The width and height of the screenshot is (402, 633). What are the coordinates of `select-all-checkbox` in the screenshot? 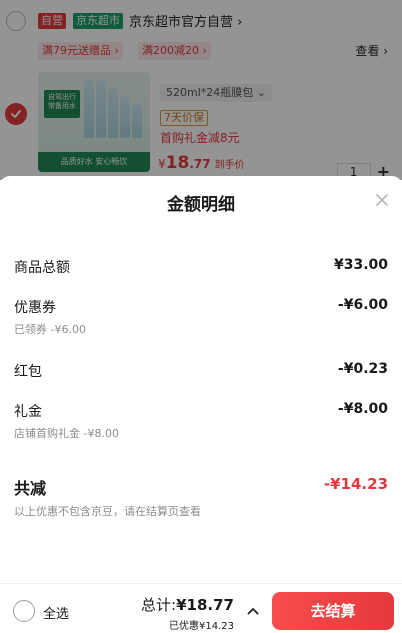 It's located at (24, 611).